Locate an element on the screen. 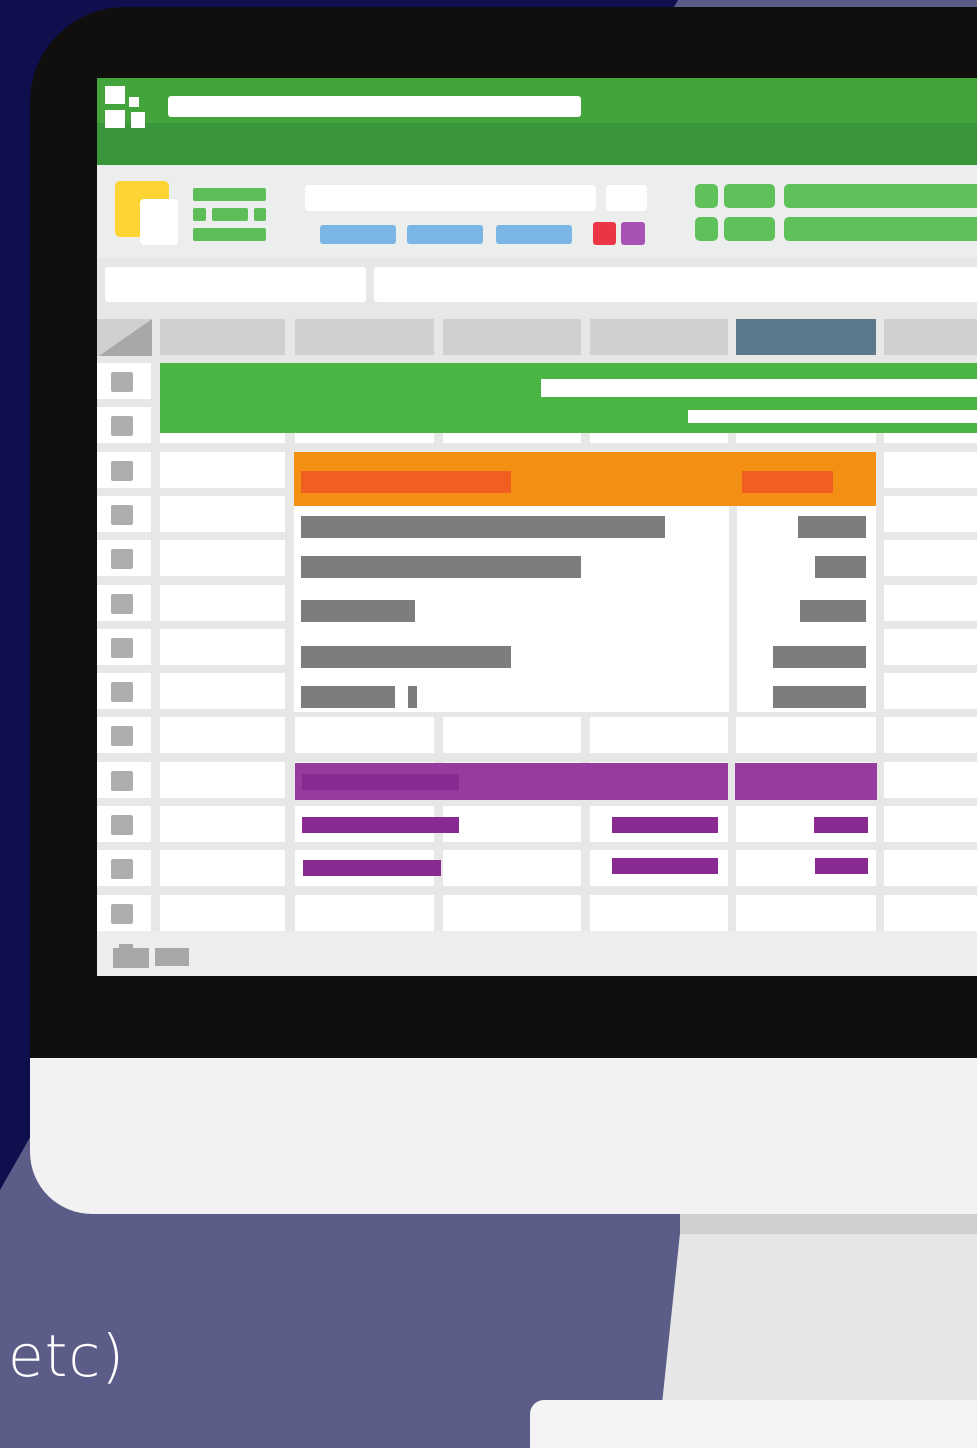  caption-text: etc) is located at coordinates (66, 1356).